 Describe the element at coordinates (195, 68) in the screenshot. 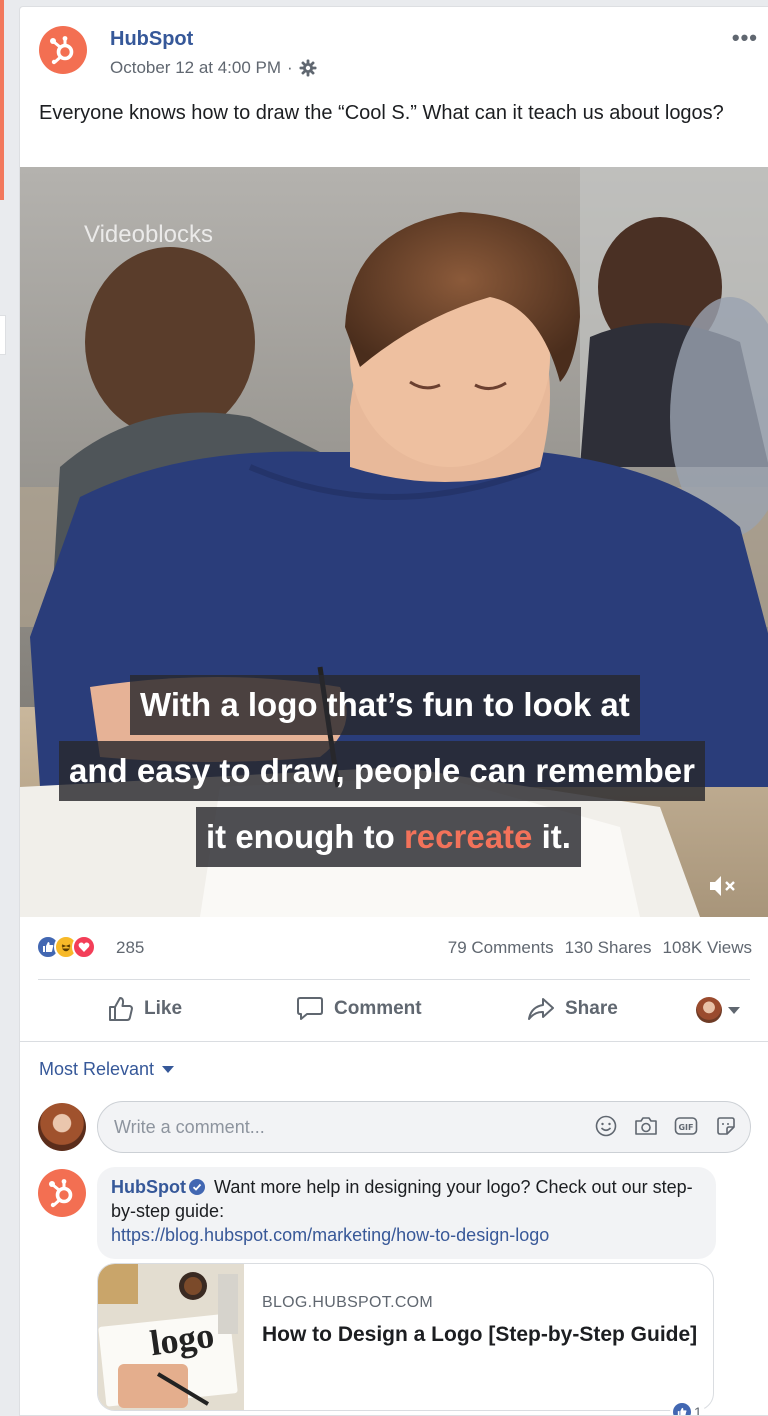

I see `post-timestamp: October 12 at 4:00 PM` at that location.